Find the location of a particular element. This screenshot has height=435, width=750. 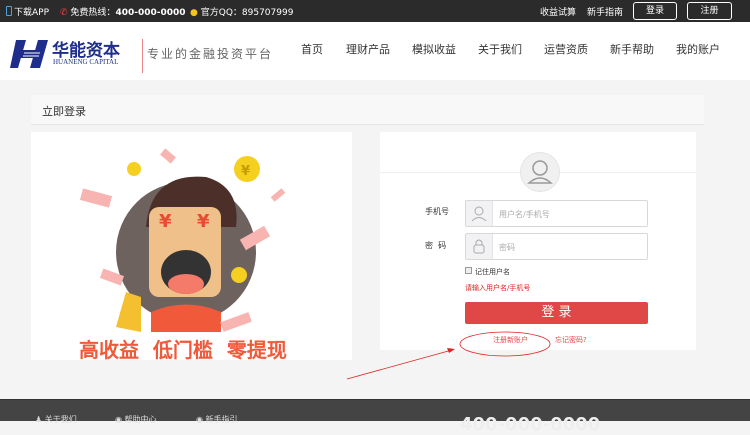

download-app-link: 下载APP is located at coordinates (27, 11).